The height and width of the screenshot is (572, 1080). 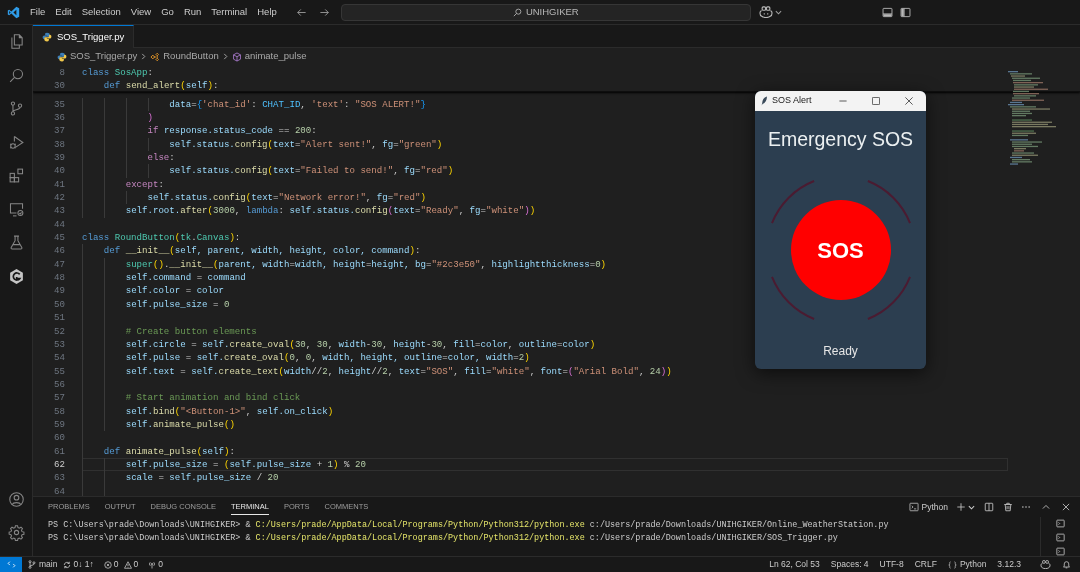 I want to click on radio-tower-icon, so click(x=152, y=564).